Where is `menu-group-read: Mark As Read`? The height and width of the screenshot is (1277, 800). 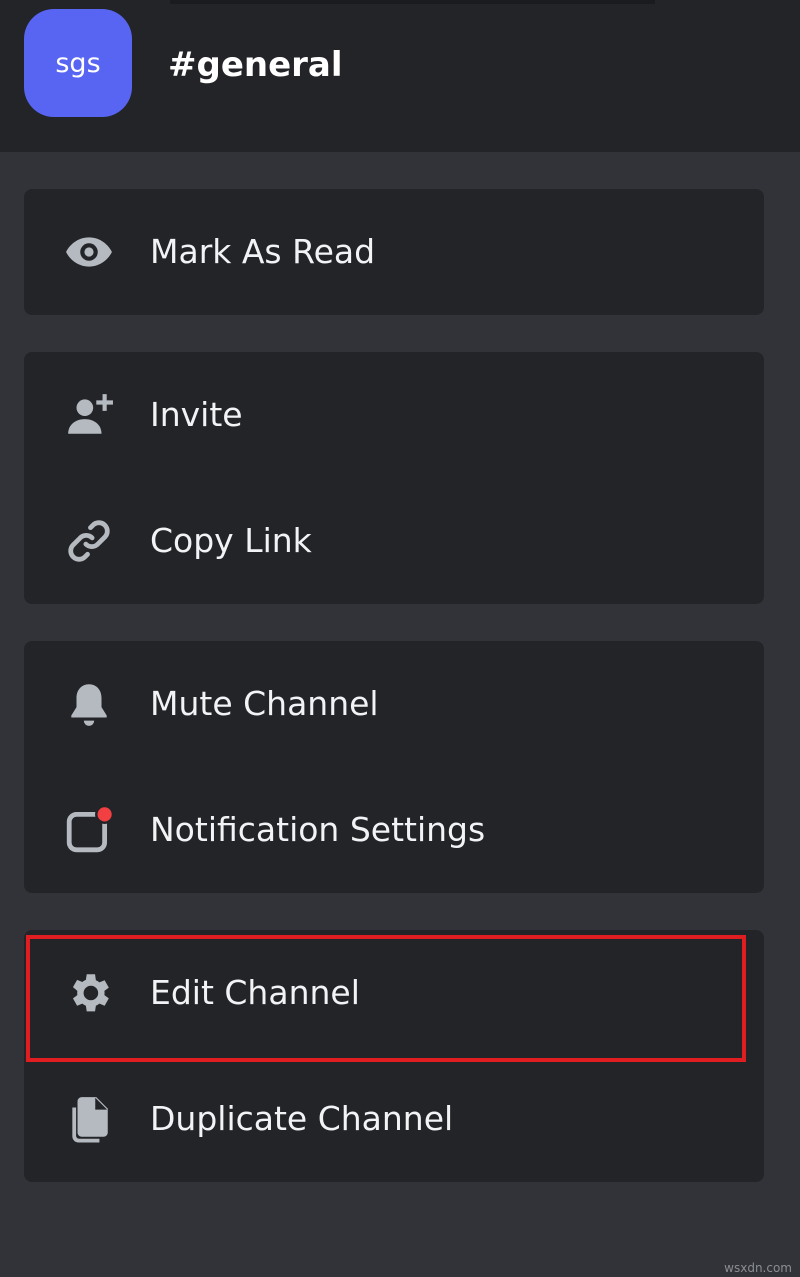 menu-group-read: Mark As Read is located at coordinates (394, 252).